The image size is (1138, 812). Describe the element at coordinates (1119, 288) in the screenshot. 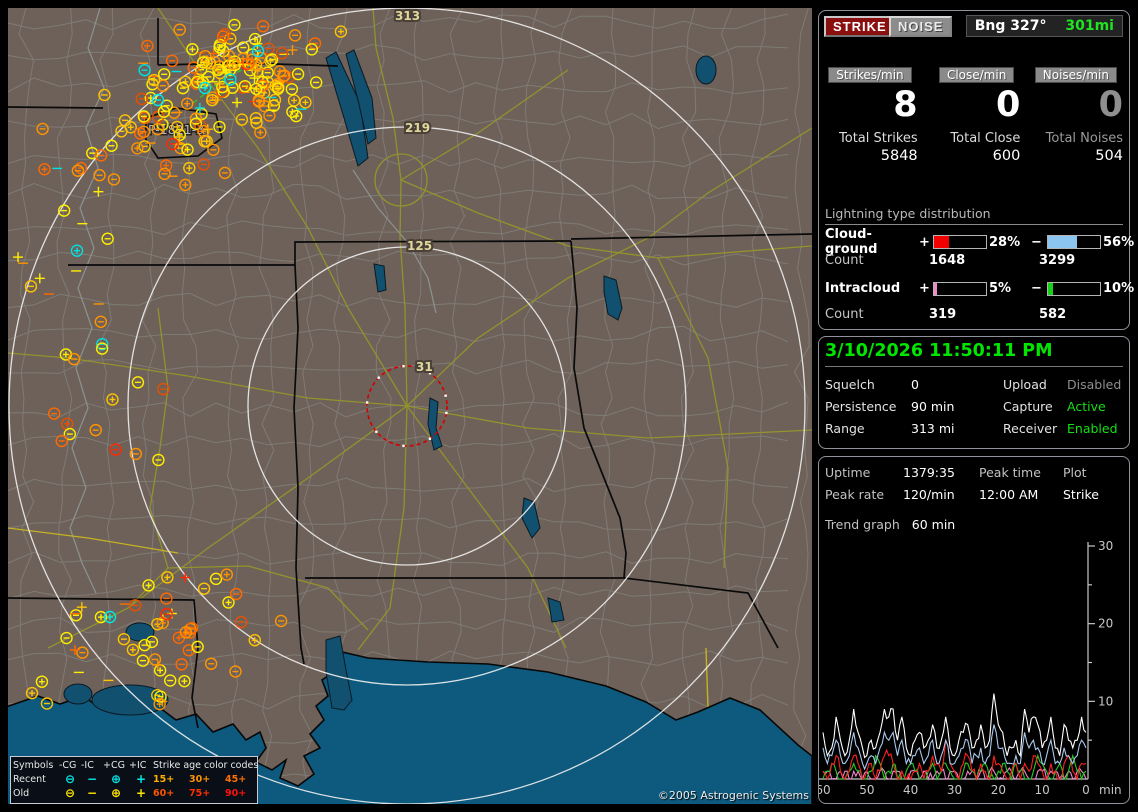

I see `ic-neg-pct: 10%` at that location.